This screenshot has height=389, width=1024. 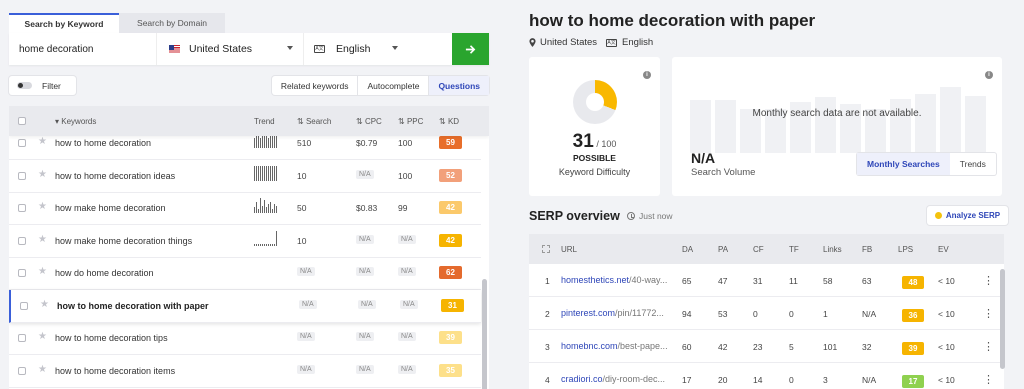 What do you see at coordinates (221, 49) in the screenshot?
I see `country-value: United States` at bounding box center [221, 49].